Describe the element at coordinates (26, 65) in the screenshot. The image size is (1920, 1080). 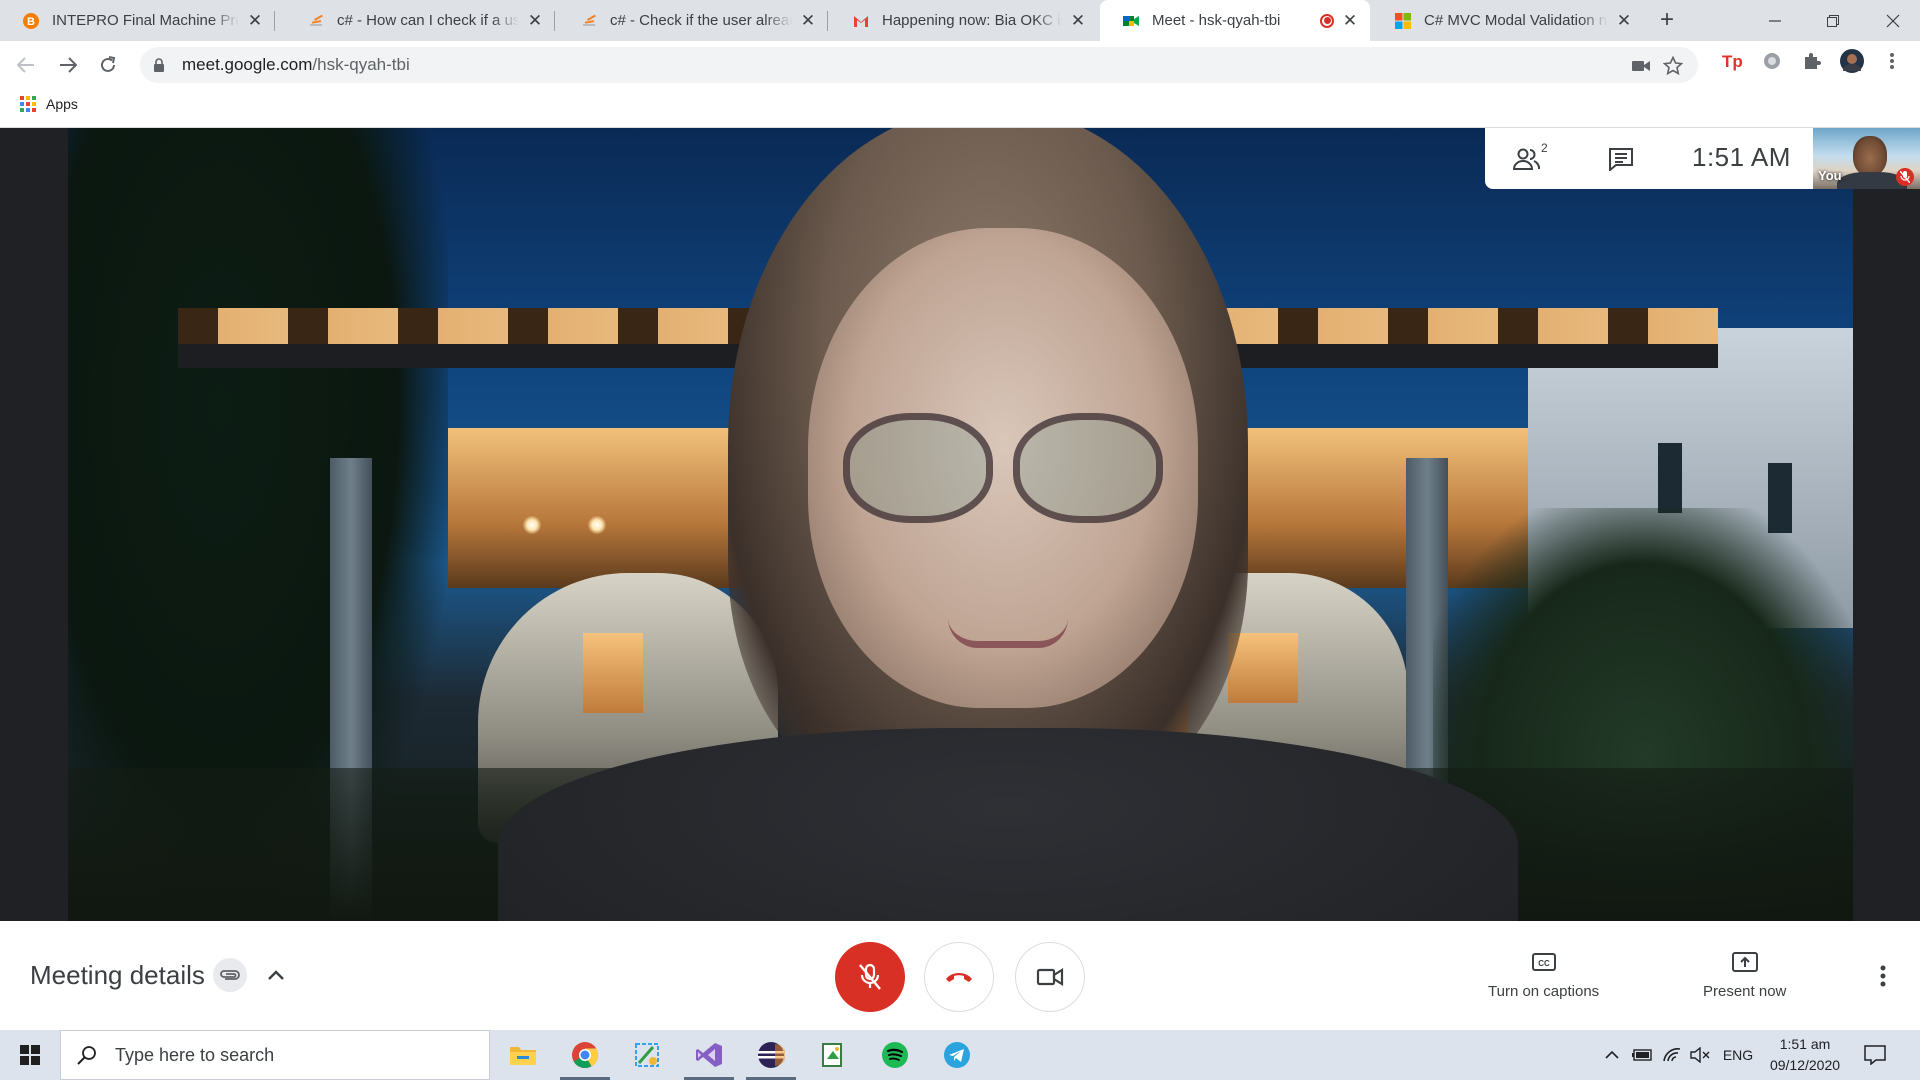
I see `back-button` at that location.